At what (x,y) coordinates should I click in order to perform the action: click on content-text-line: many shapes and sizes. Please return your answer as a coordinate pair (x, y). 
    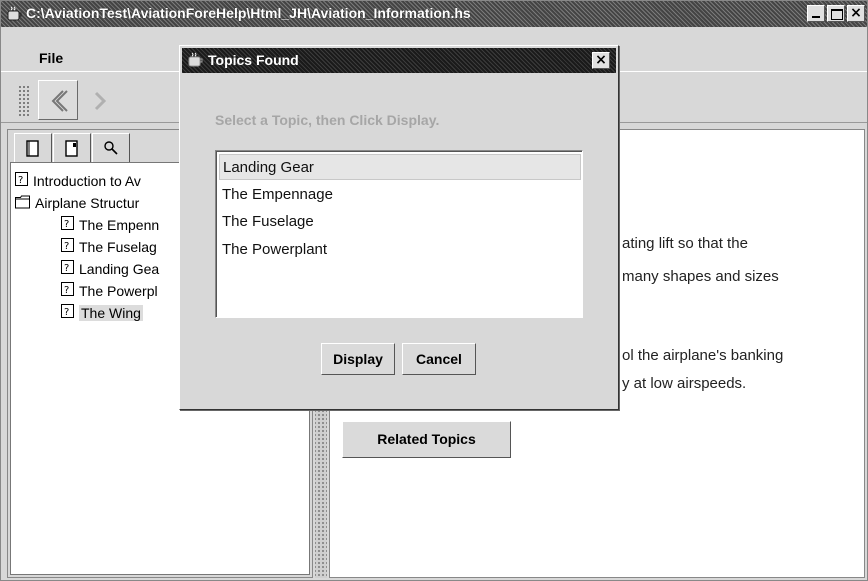
    Looking at the image, I should click on (700, 276).